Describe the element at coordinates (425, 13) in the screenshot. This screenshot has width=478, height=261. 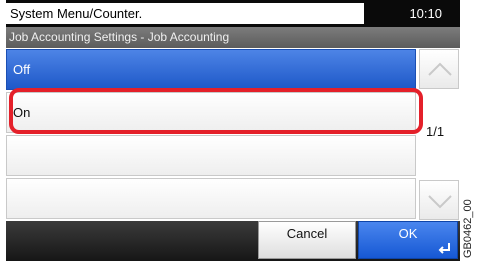
I see `clock: 10:10` at that location.